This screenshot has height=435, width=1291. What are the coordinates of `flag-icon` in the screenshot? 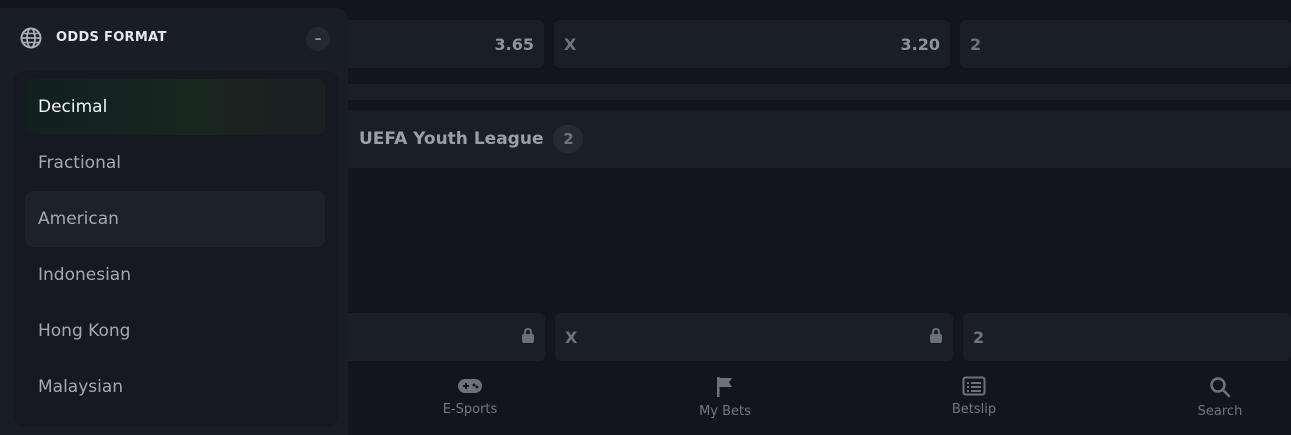 It's located at (724, 387).